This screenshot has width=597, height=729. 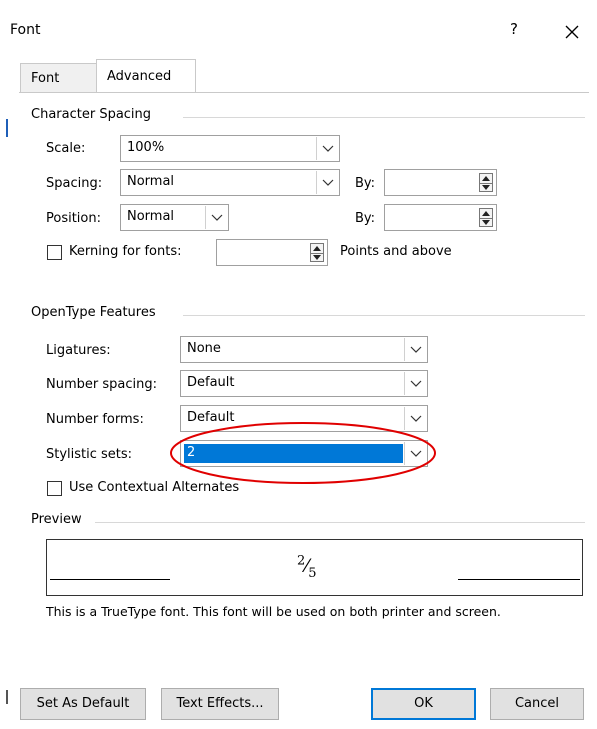 I want to click on tab-font: Font, so click(x=58, y=78).